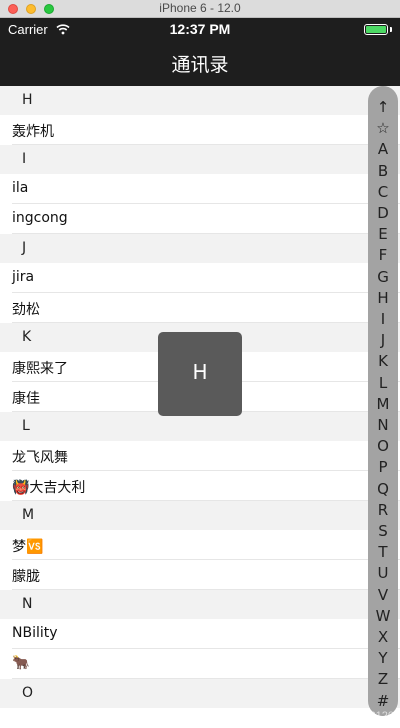 The width and height of the screenshot is (400, 728). I want to click on contact-name: ingcong, so click(40, 218).